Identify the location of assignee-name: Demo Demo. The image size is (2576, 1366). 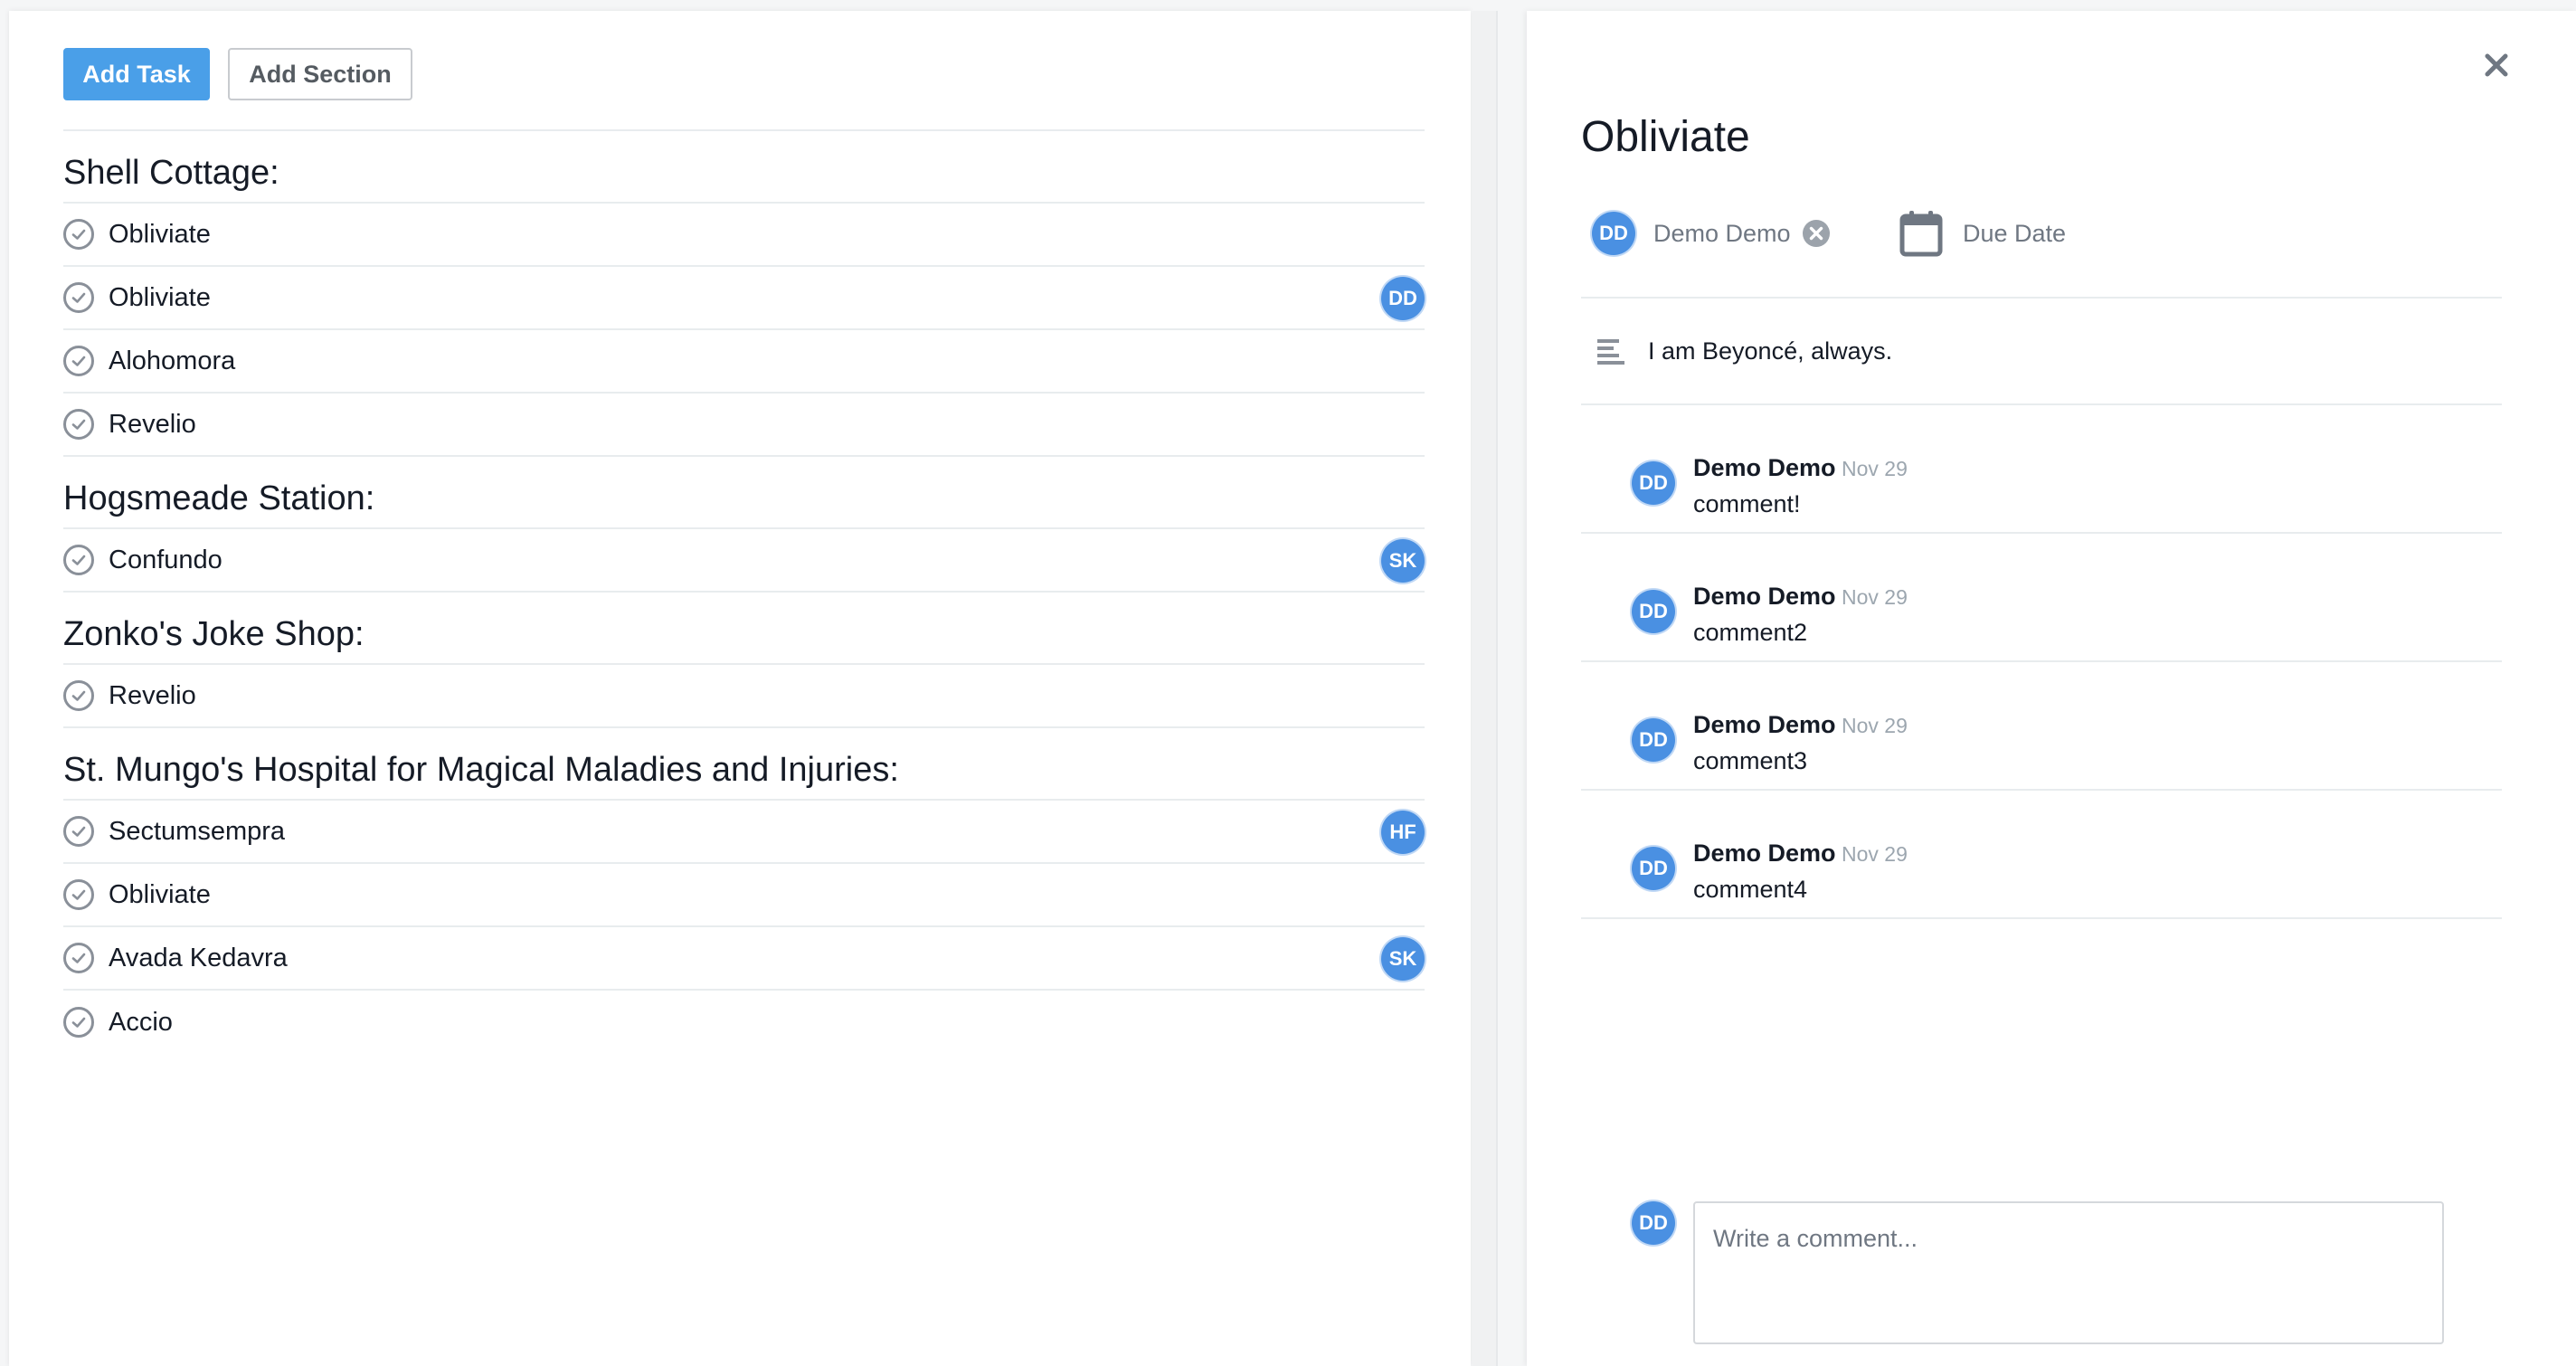
(1722, 233).